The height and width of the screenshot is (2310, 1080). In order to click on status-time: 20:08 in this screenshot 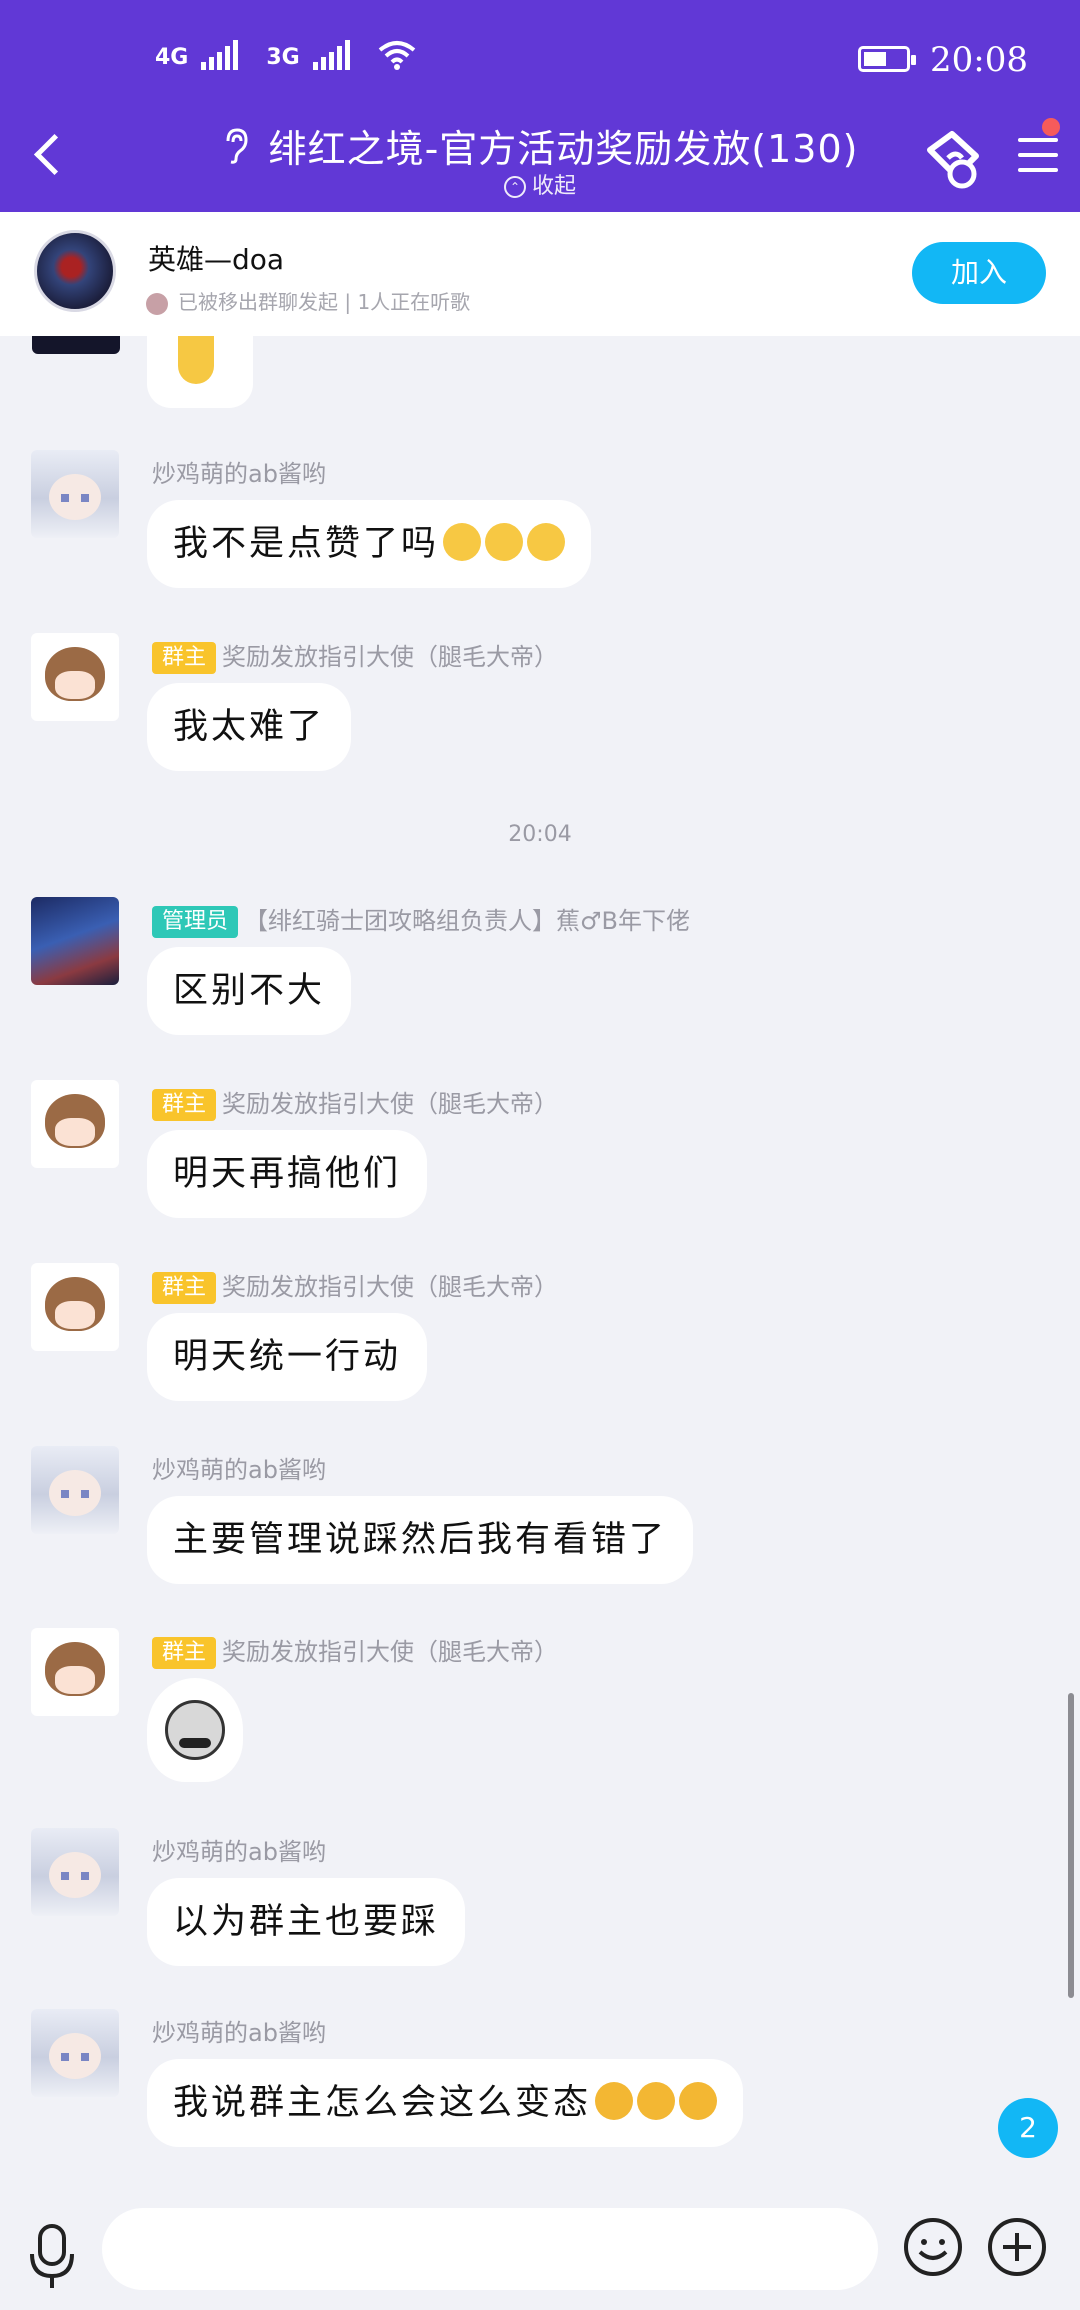, I will do `click(979, 60)`.